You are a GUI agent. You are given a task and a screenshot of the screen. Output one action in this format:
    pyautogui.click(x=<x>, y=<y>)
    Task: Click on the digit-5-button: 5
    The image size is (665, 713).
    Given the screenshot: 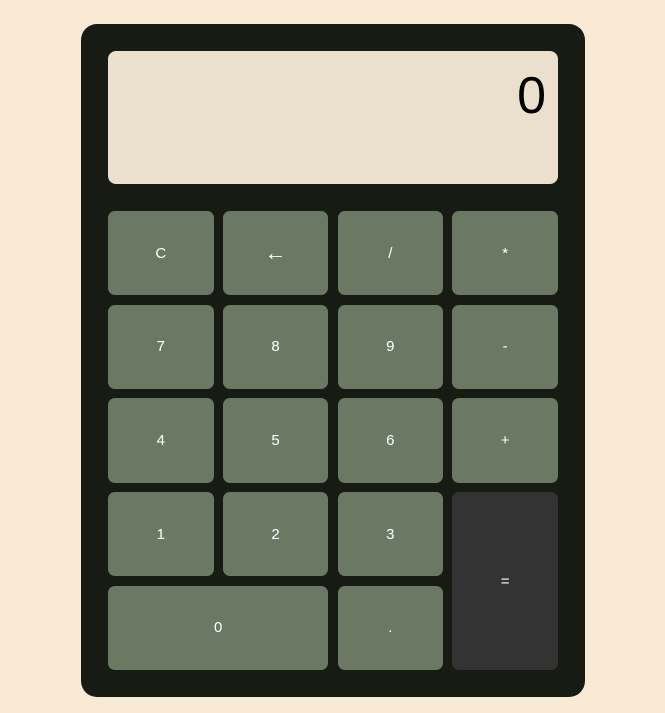 What is the action you would take?
    pyautogui.click(x=275, y=440)
    